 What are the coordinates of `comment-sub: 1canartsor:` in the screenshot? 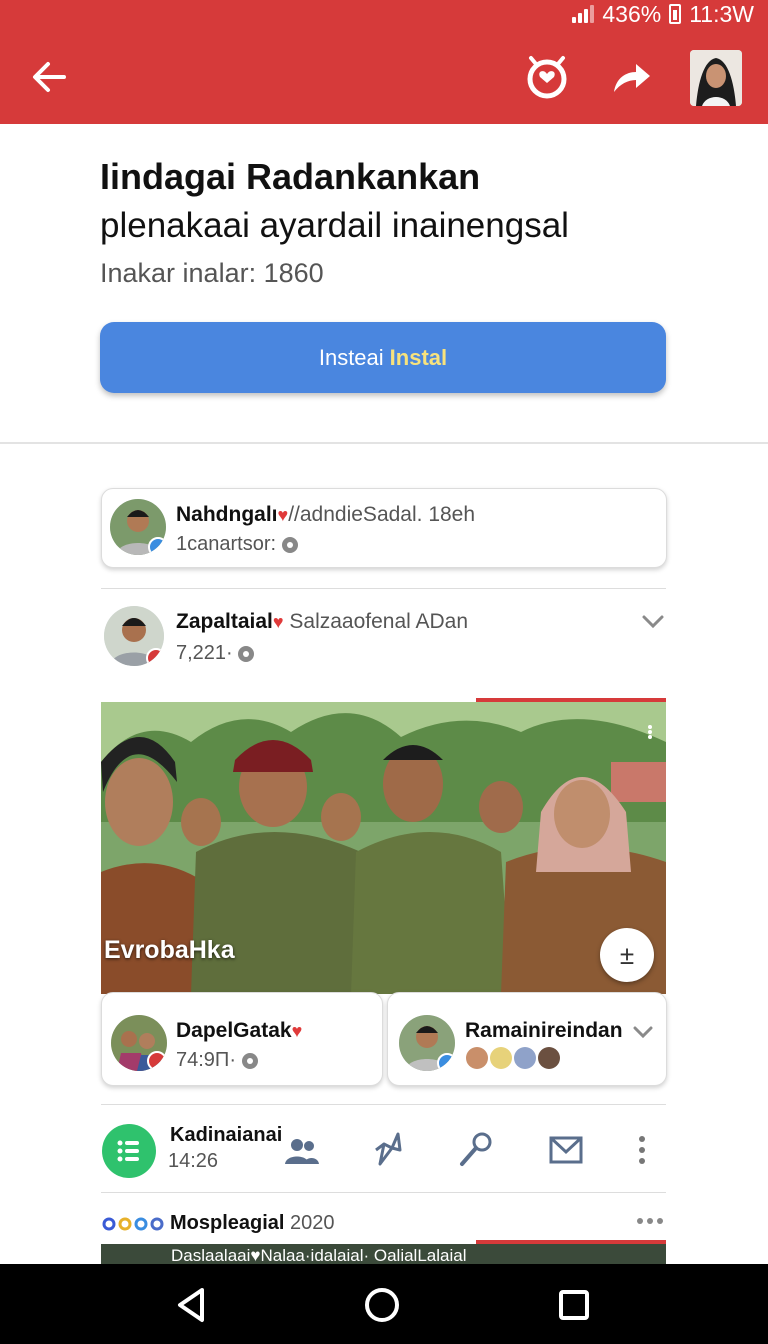 It's located at (237, 544).